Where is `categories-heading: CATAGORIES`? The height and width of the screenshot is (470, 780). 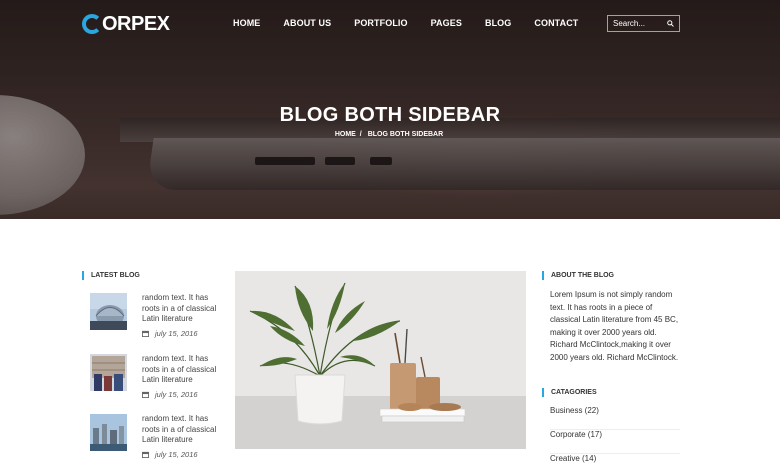
categories-heading: CATAGORIES is located at coordinates (569, 392).